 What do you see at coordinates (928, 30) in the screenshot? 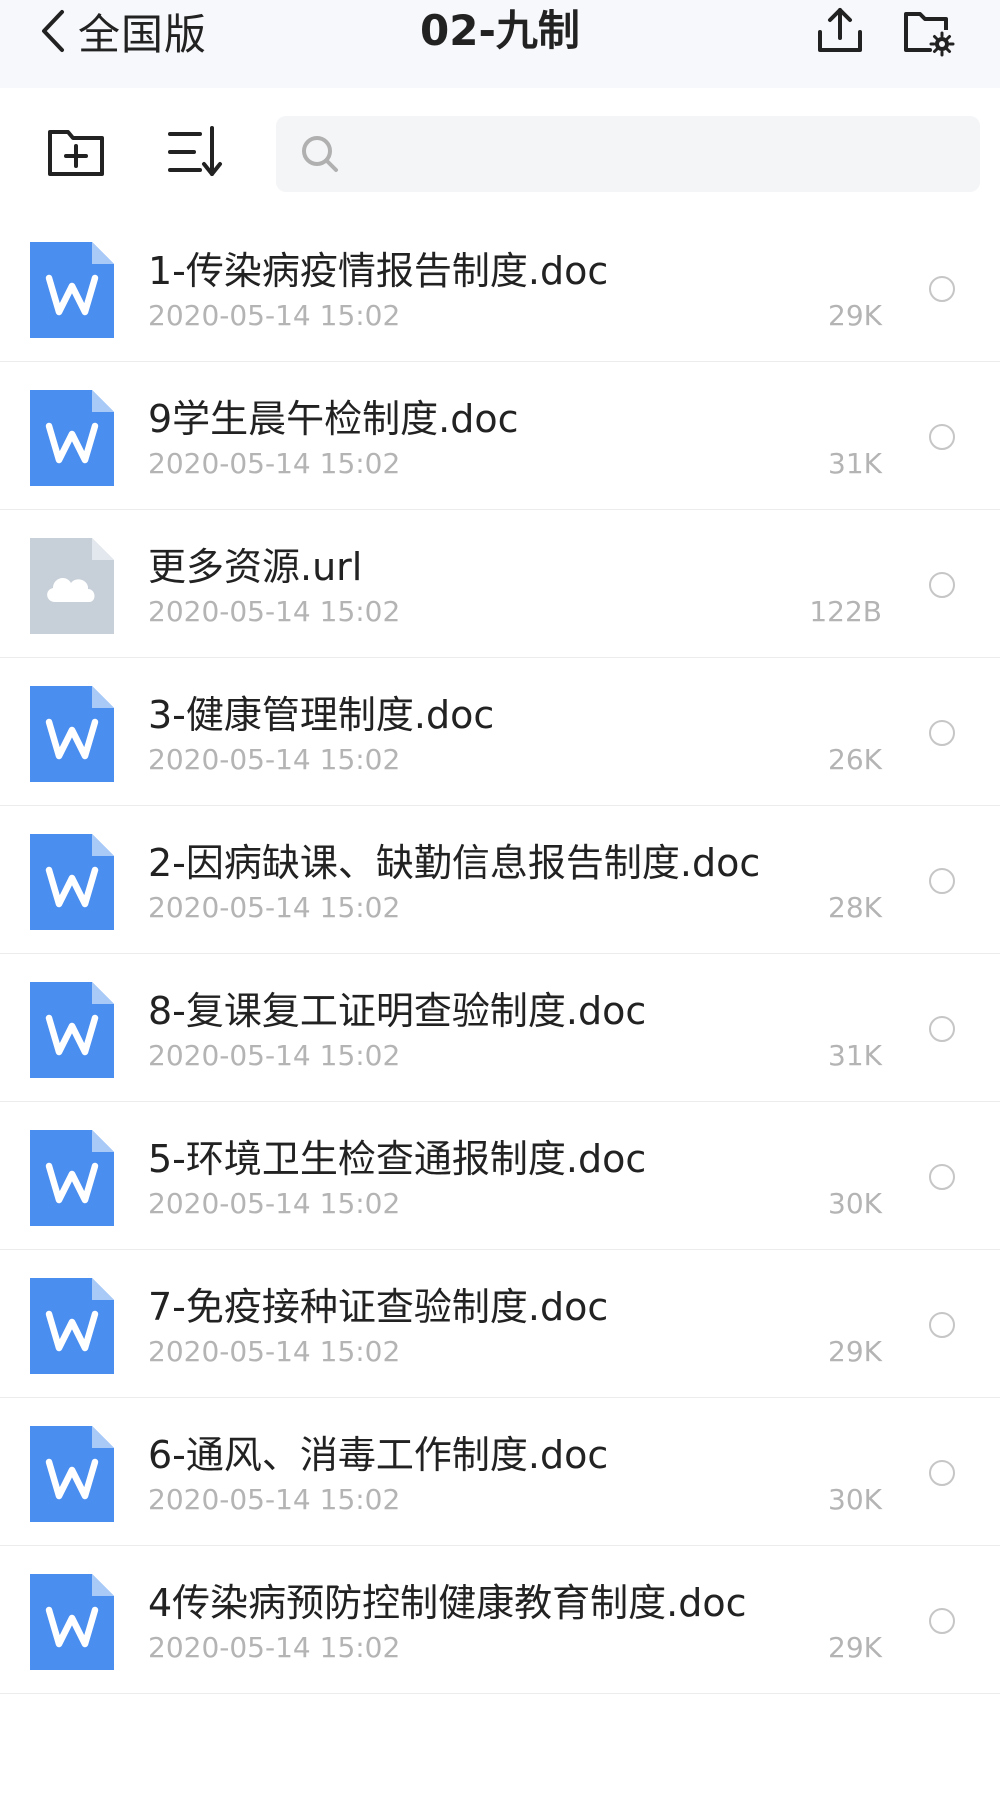
I see `folder-settings-icon` at bounding box center [928, 30].